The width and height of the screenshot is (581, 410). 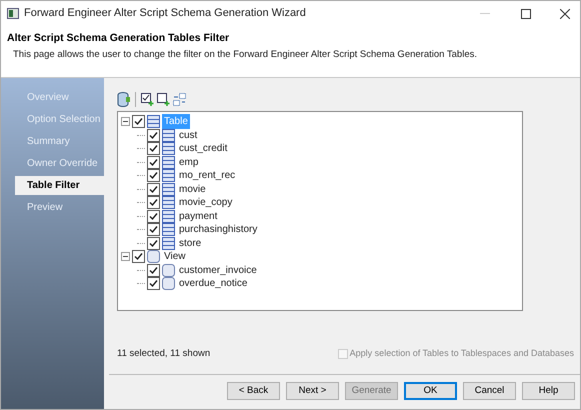 What do you see at coordinates (430, 391) in the screenshot?
I see `dialog-button: OK` at bounding box center [430, 391].